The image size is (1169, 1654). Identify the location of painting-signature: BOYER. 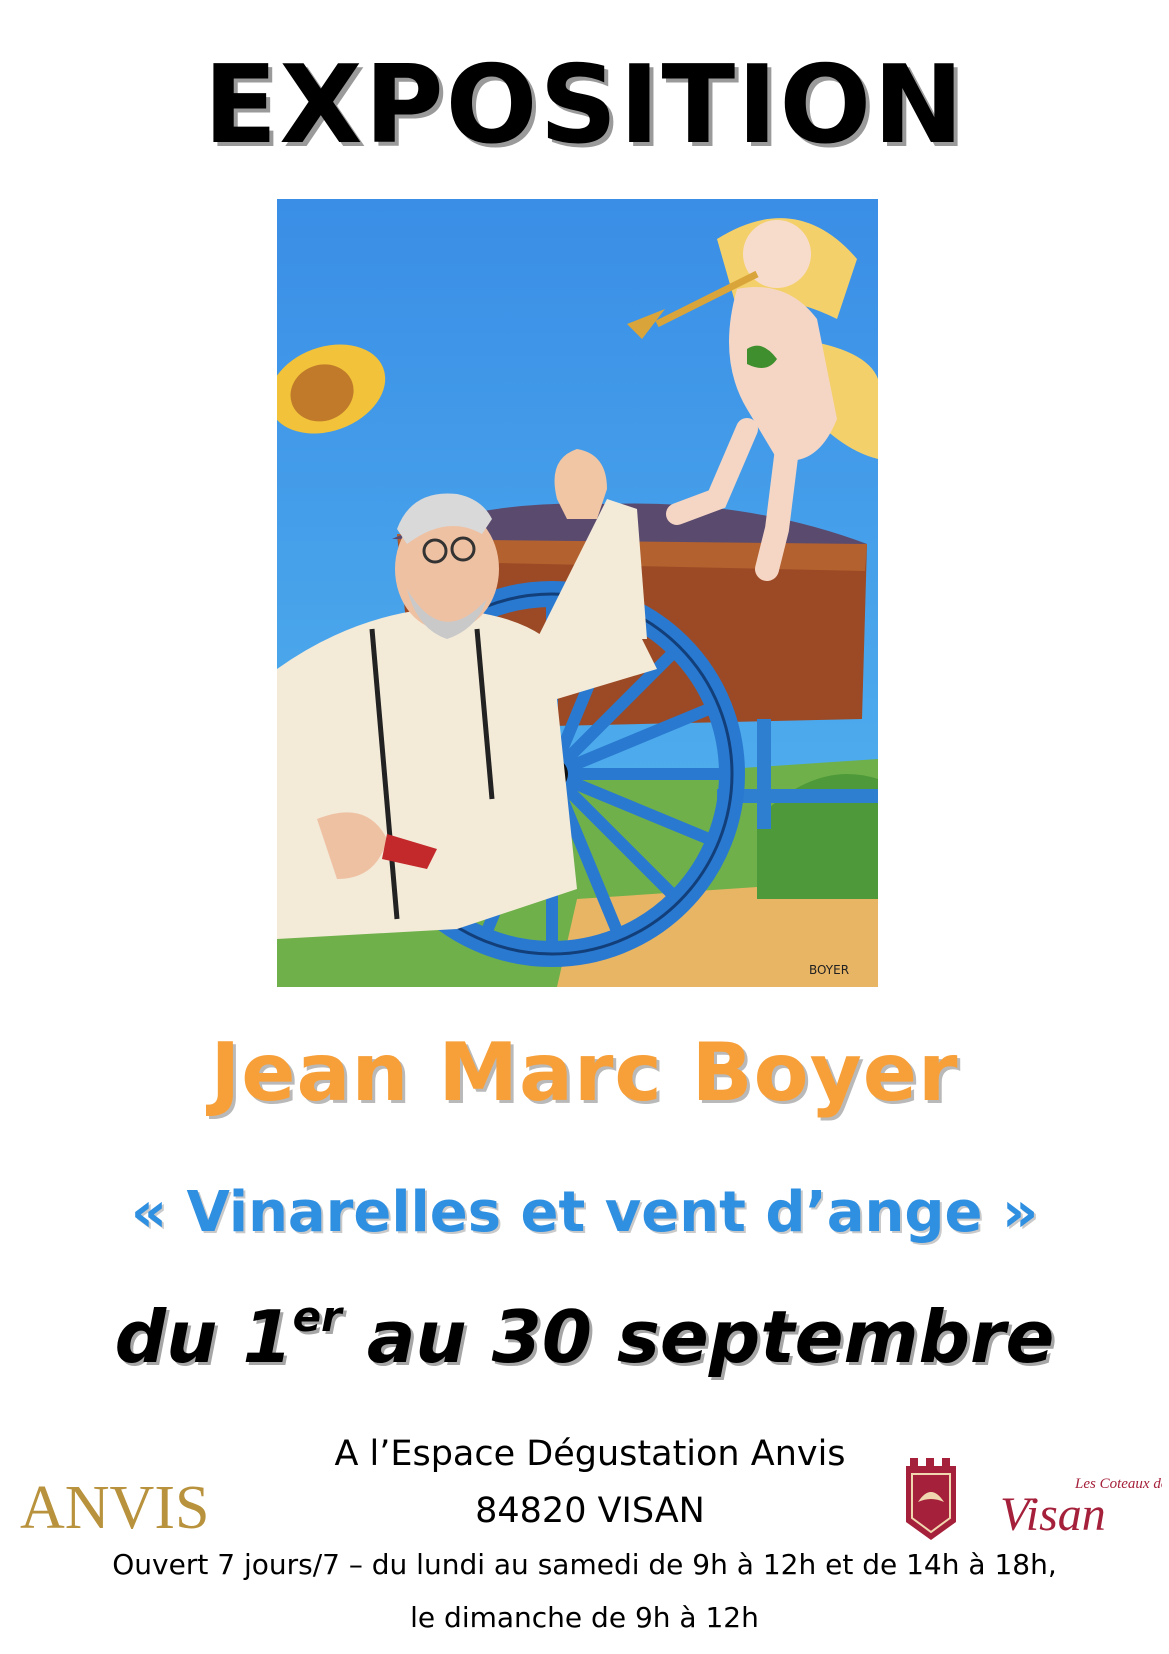
(829, 970).